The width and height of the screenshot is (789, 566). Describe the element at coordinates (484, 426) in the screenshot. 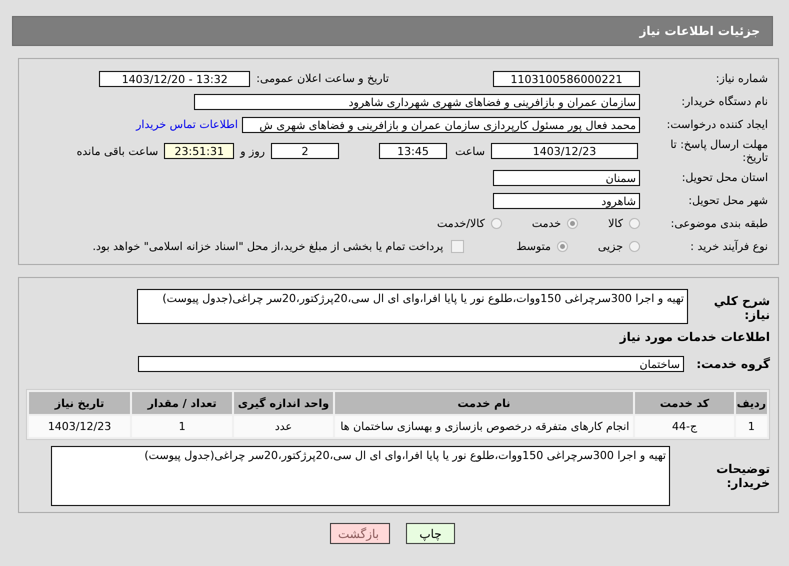

I see `table-cell: انجام کارهای متفرقه درخصوص بازسازی و بهسازی ساختمان ها` at that location.